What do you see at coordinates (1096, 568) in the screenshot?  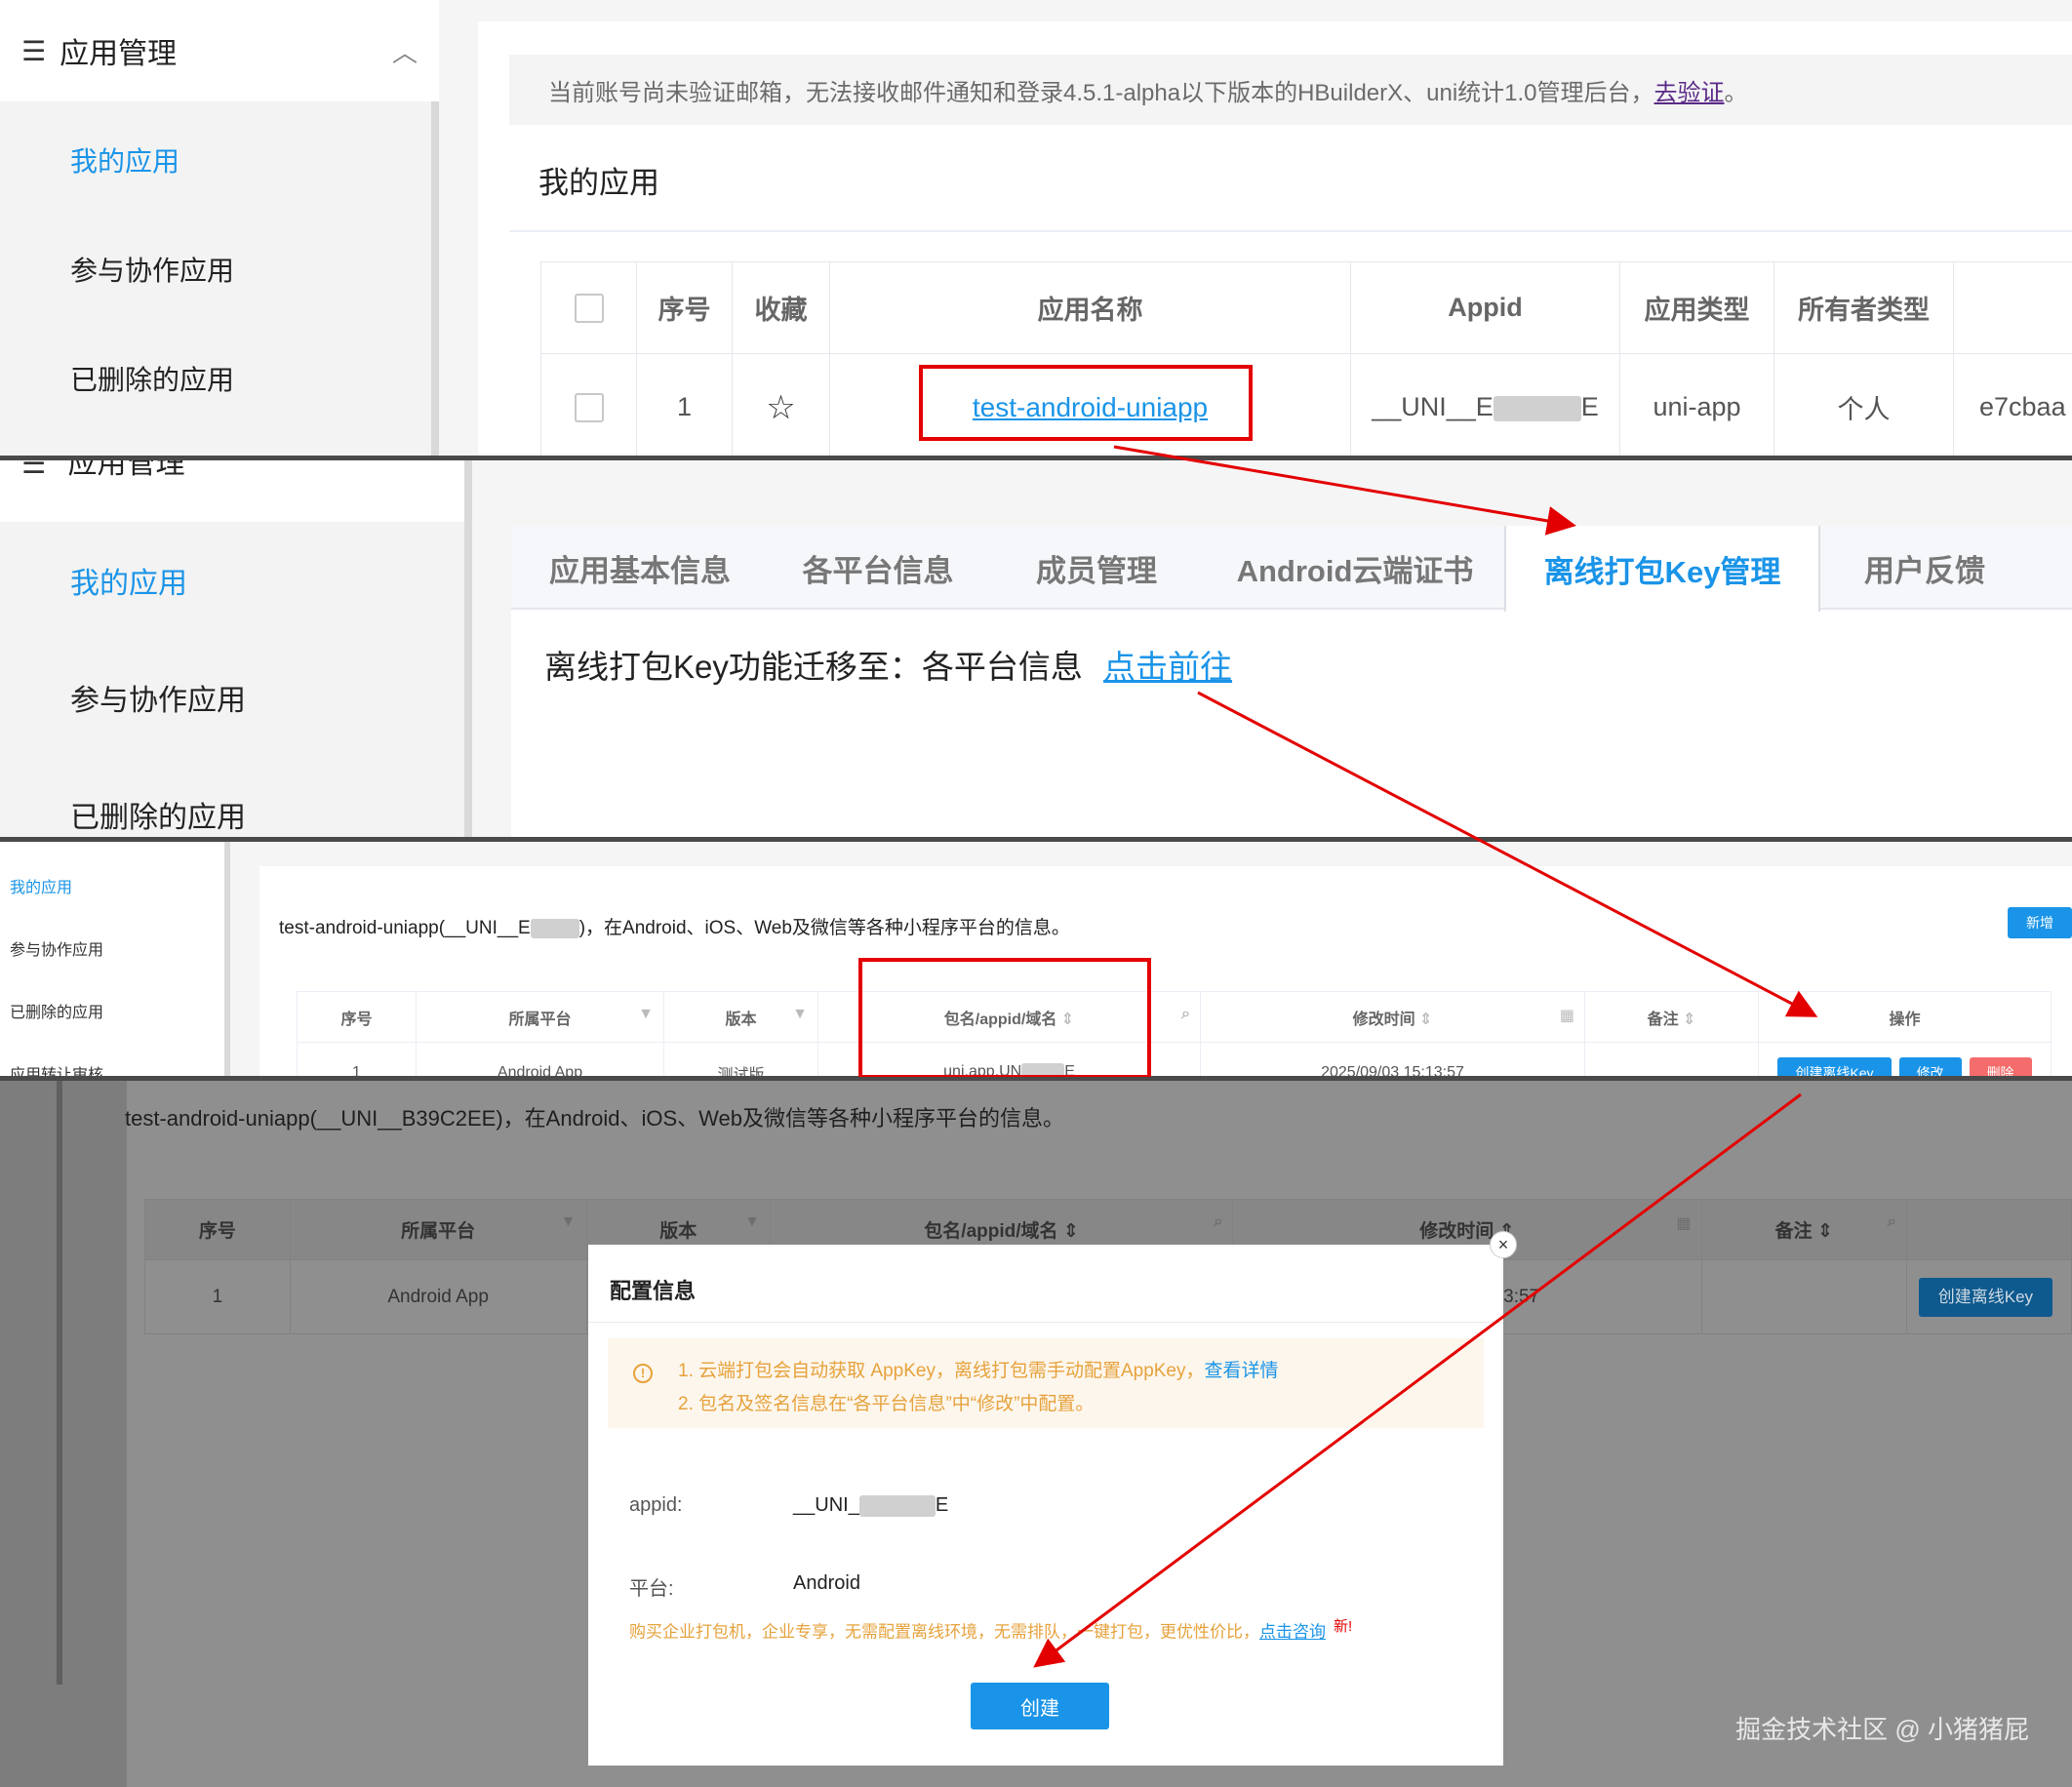 I see `tab-members: 成员管理` at bounding box center [1096, 568].